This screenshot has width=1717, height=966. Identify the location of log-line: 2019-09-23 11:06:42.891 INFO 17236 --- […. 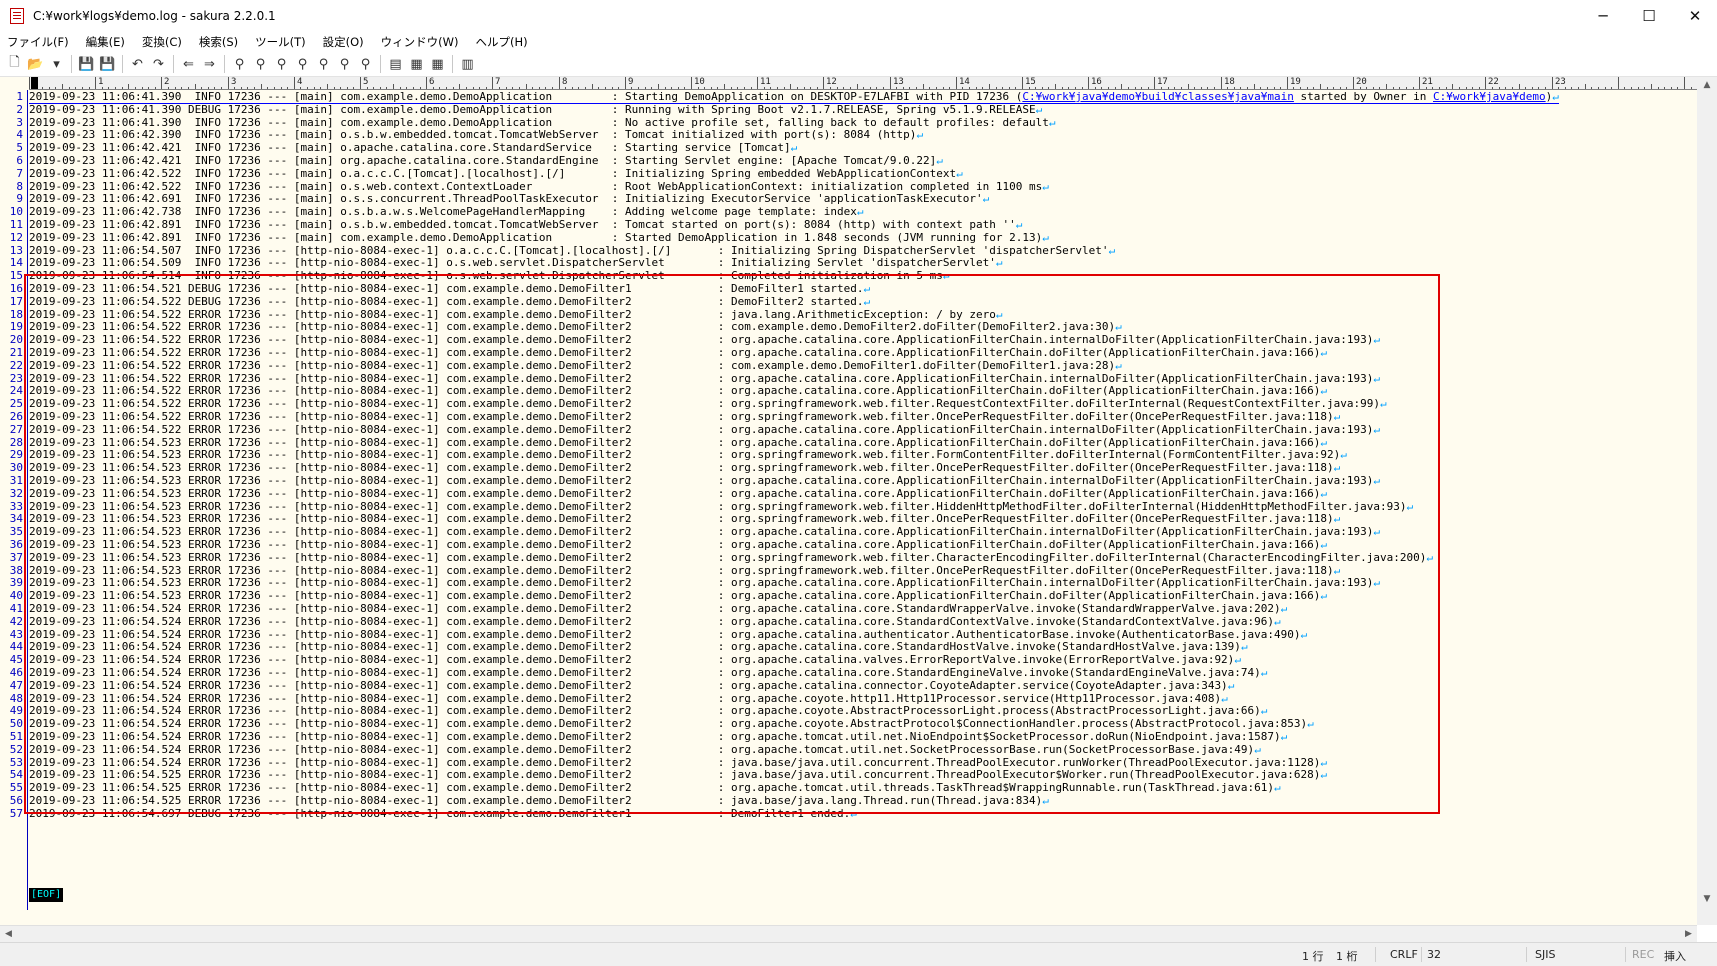
(525, 225).